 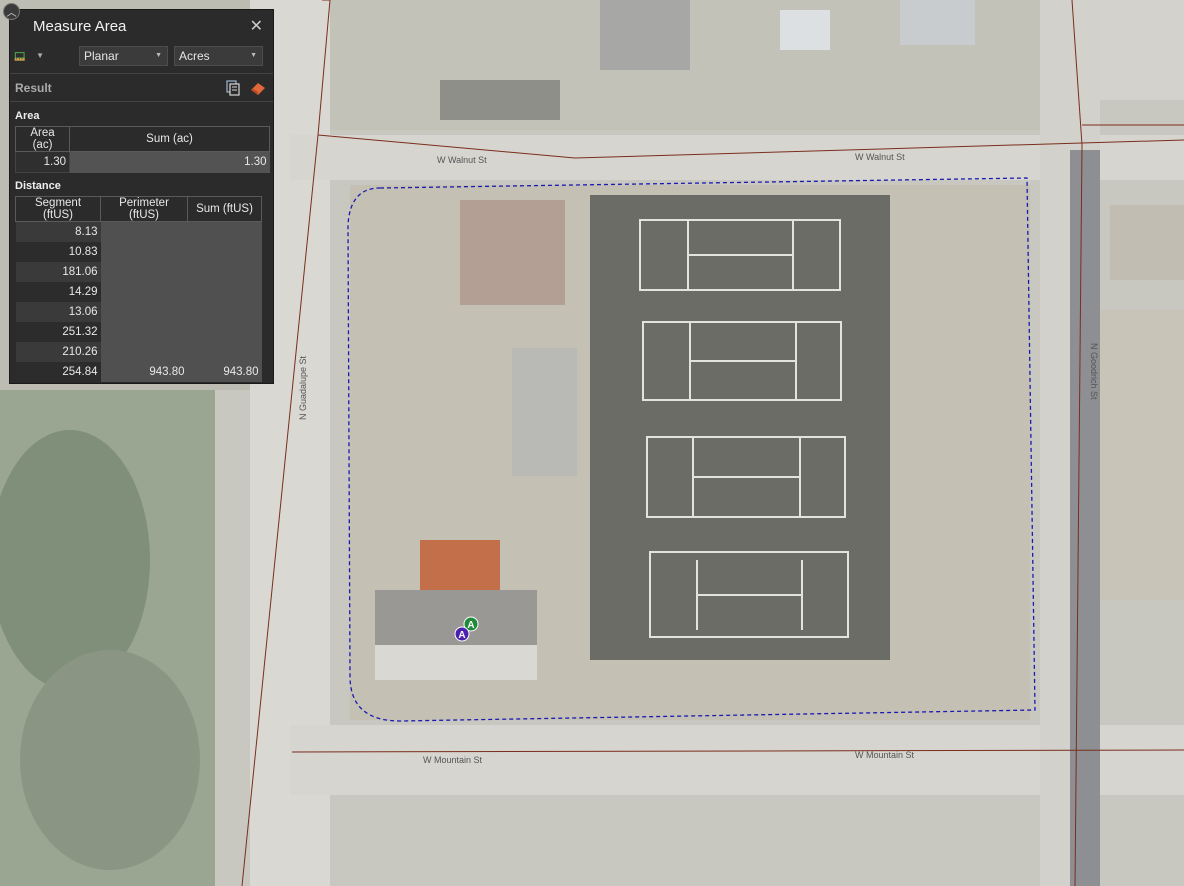 I want to click on table-row: 13.06, so click(x=138, y=312).